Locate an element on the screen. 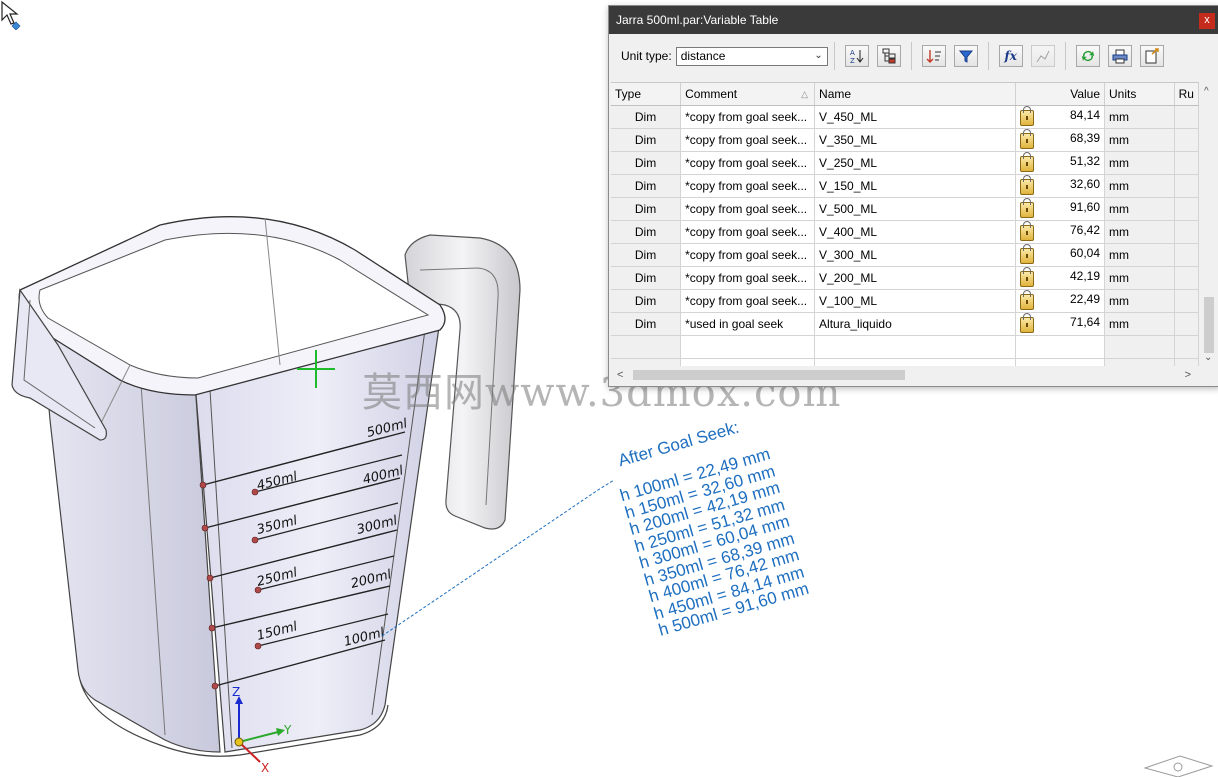  formula-button: fx is located at coordinates (1010, 56).